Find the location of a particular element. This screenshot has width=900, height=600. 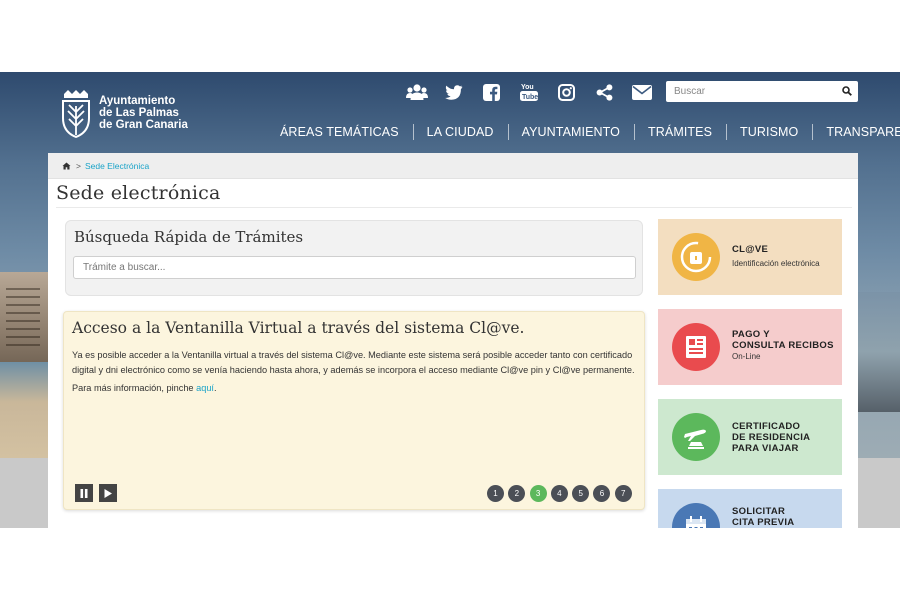

card-pago-title-line-2: CONSULTA RECIBOS is located at coordinates (783, 345).